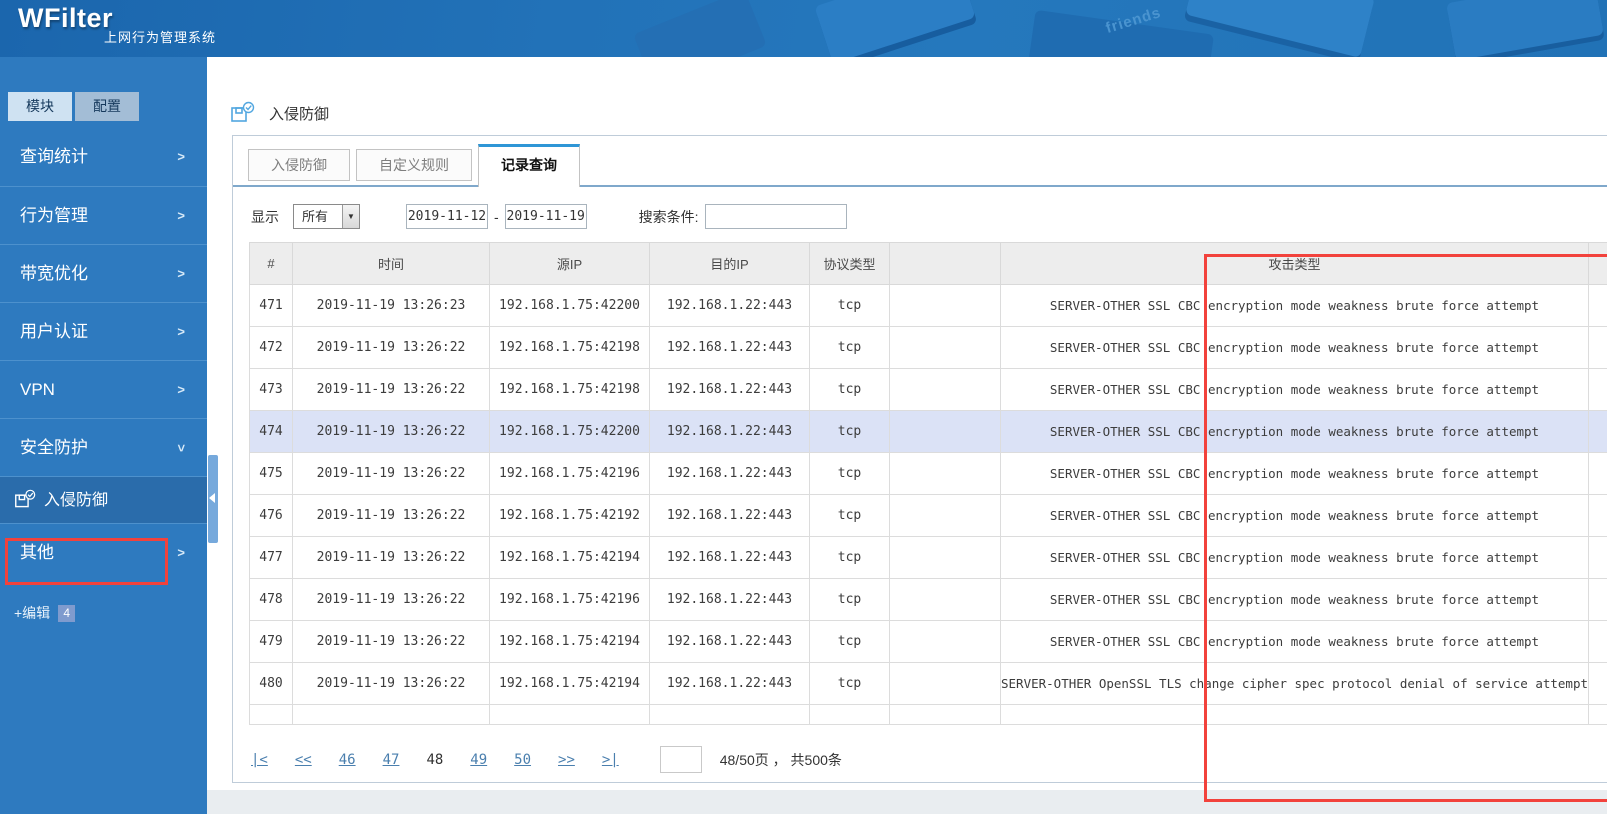 This screenshot has width=1607, height=814. Describe the element at coordinates (478, 760) in the screenshot. I see `pagination-page-49: 49` at that location.